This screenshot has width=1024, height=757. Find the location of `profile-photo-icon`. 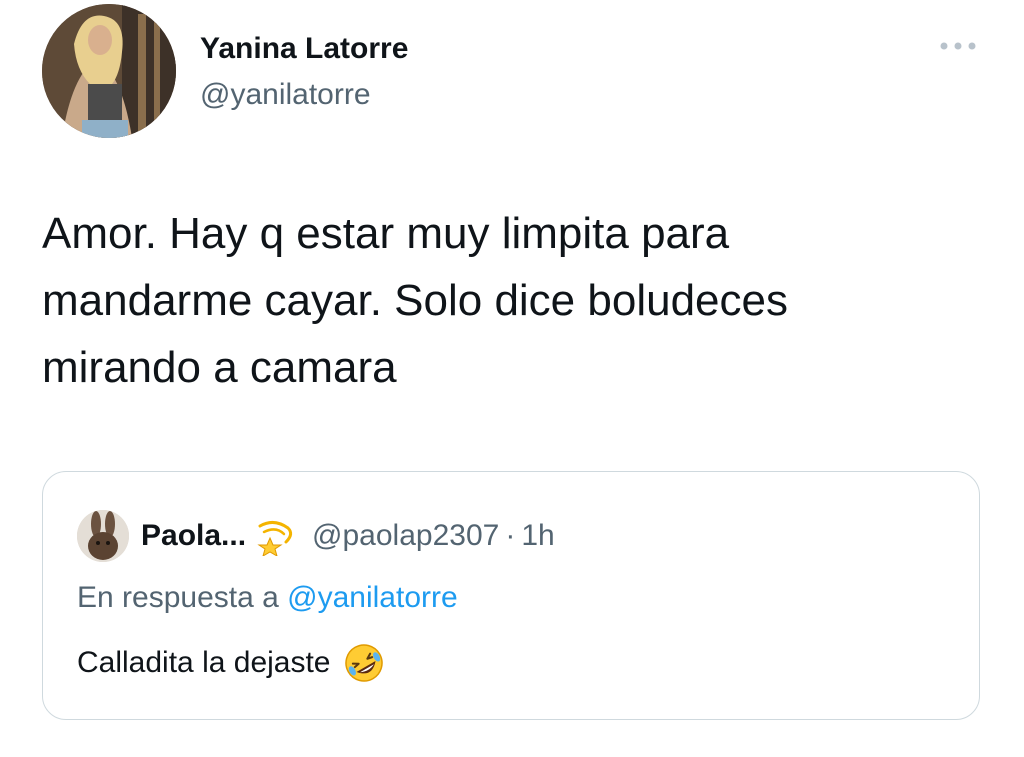

profile-photo-icon is located at coordinates (109, 71).